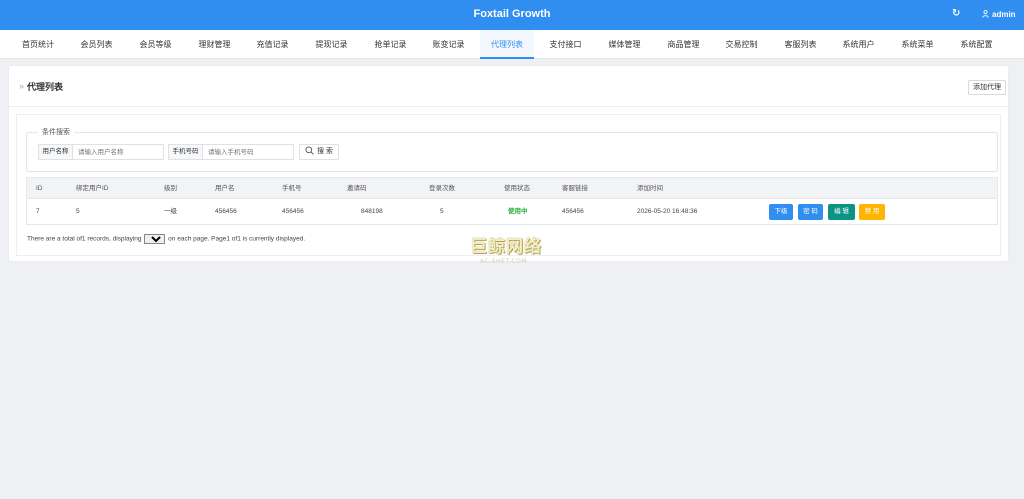  I want to click on username-input, so click(118, 152).